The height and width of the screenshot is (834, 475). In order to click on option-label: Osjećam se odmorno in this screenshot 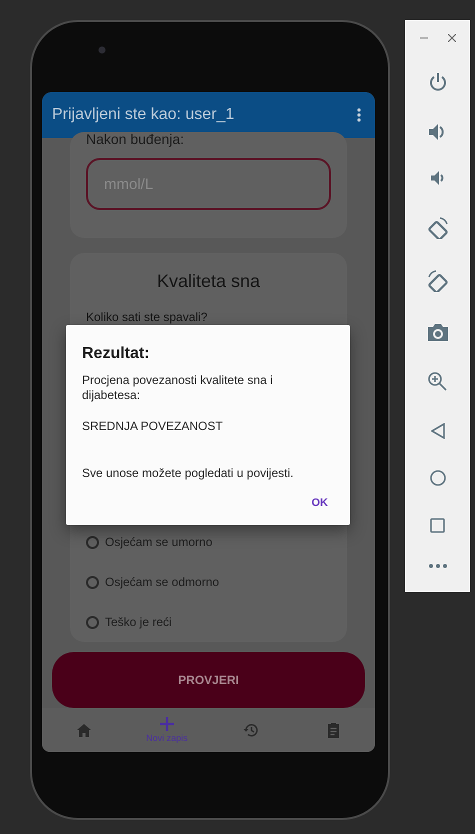, I will do `click(162, 582)`.